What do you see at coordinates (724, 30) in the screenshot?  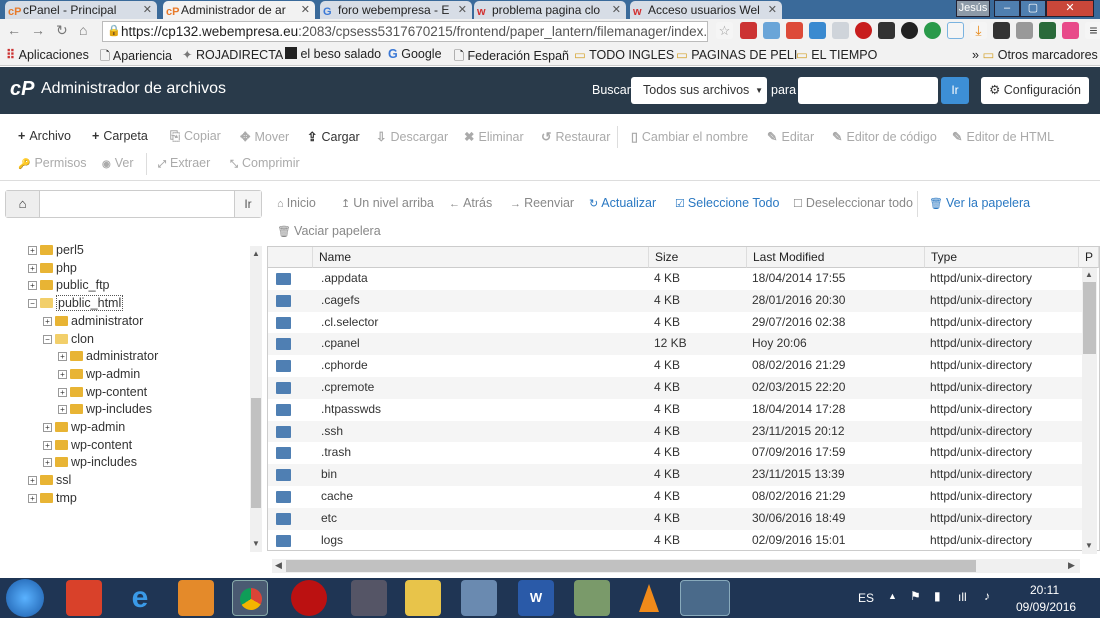 I see `star-icon: ☆` at bounding box center [724, 30].